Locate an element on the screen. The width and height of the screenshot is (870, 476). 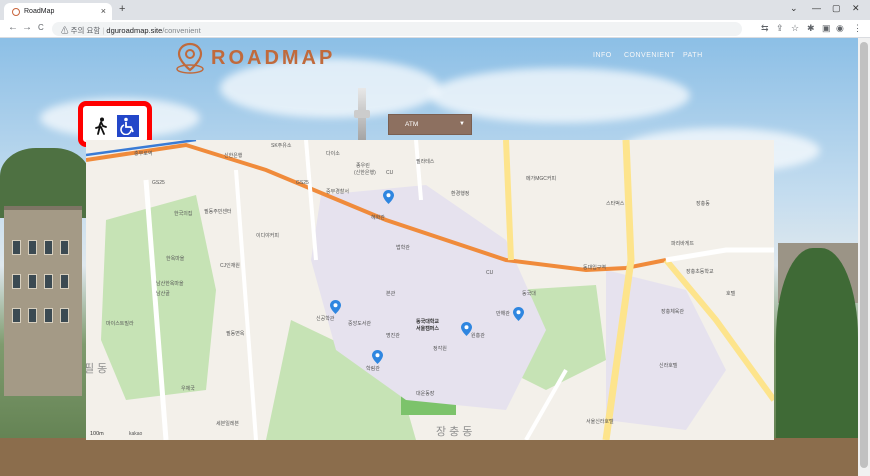
map-watermark-label: 장충동 is located at coordinates (456, 432).